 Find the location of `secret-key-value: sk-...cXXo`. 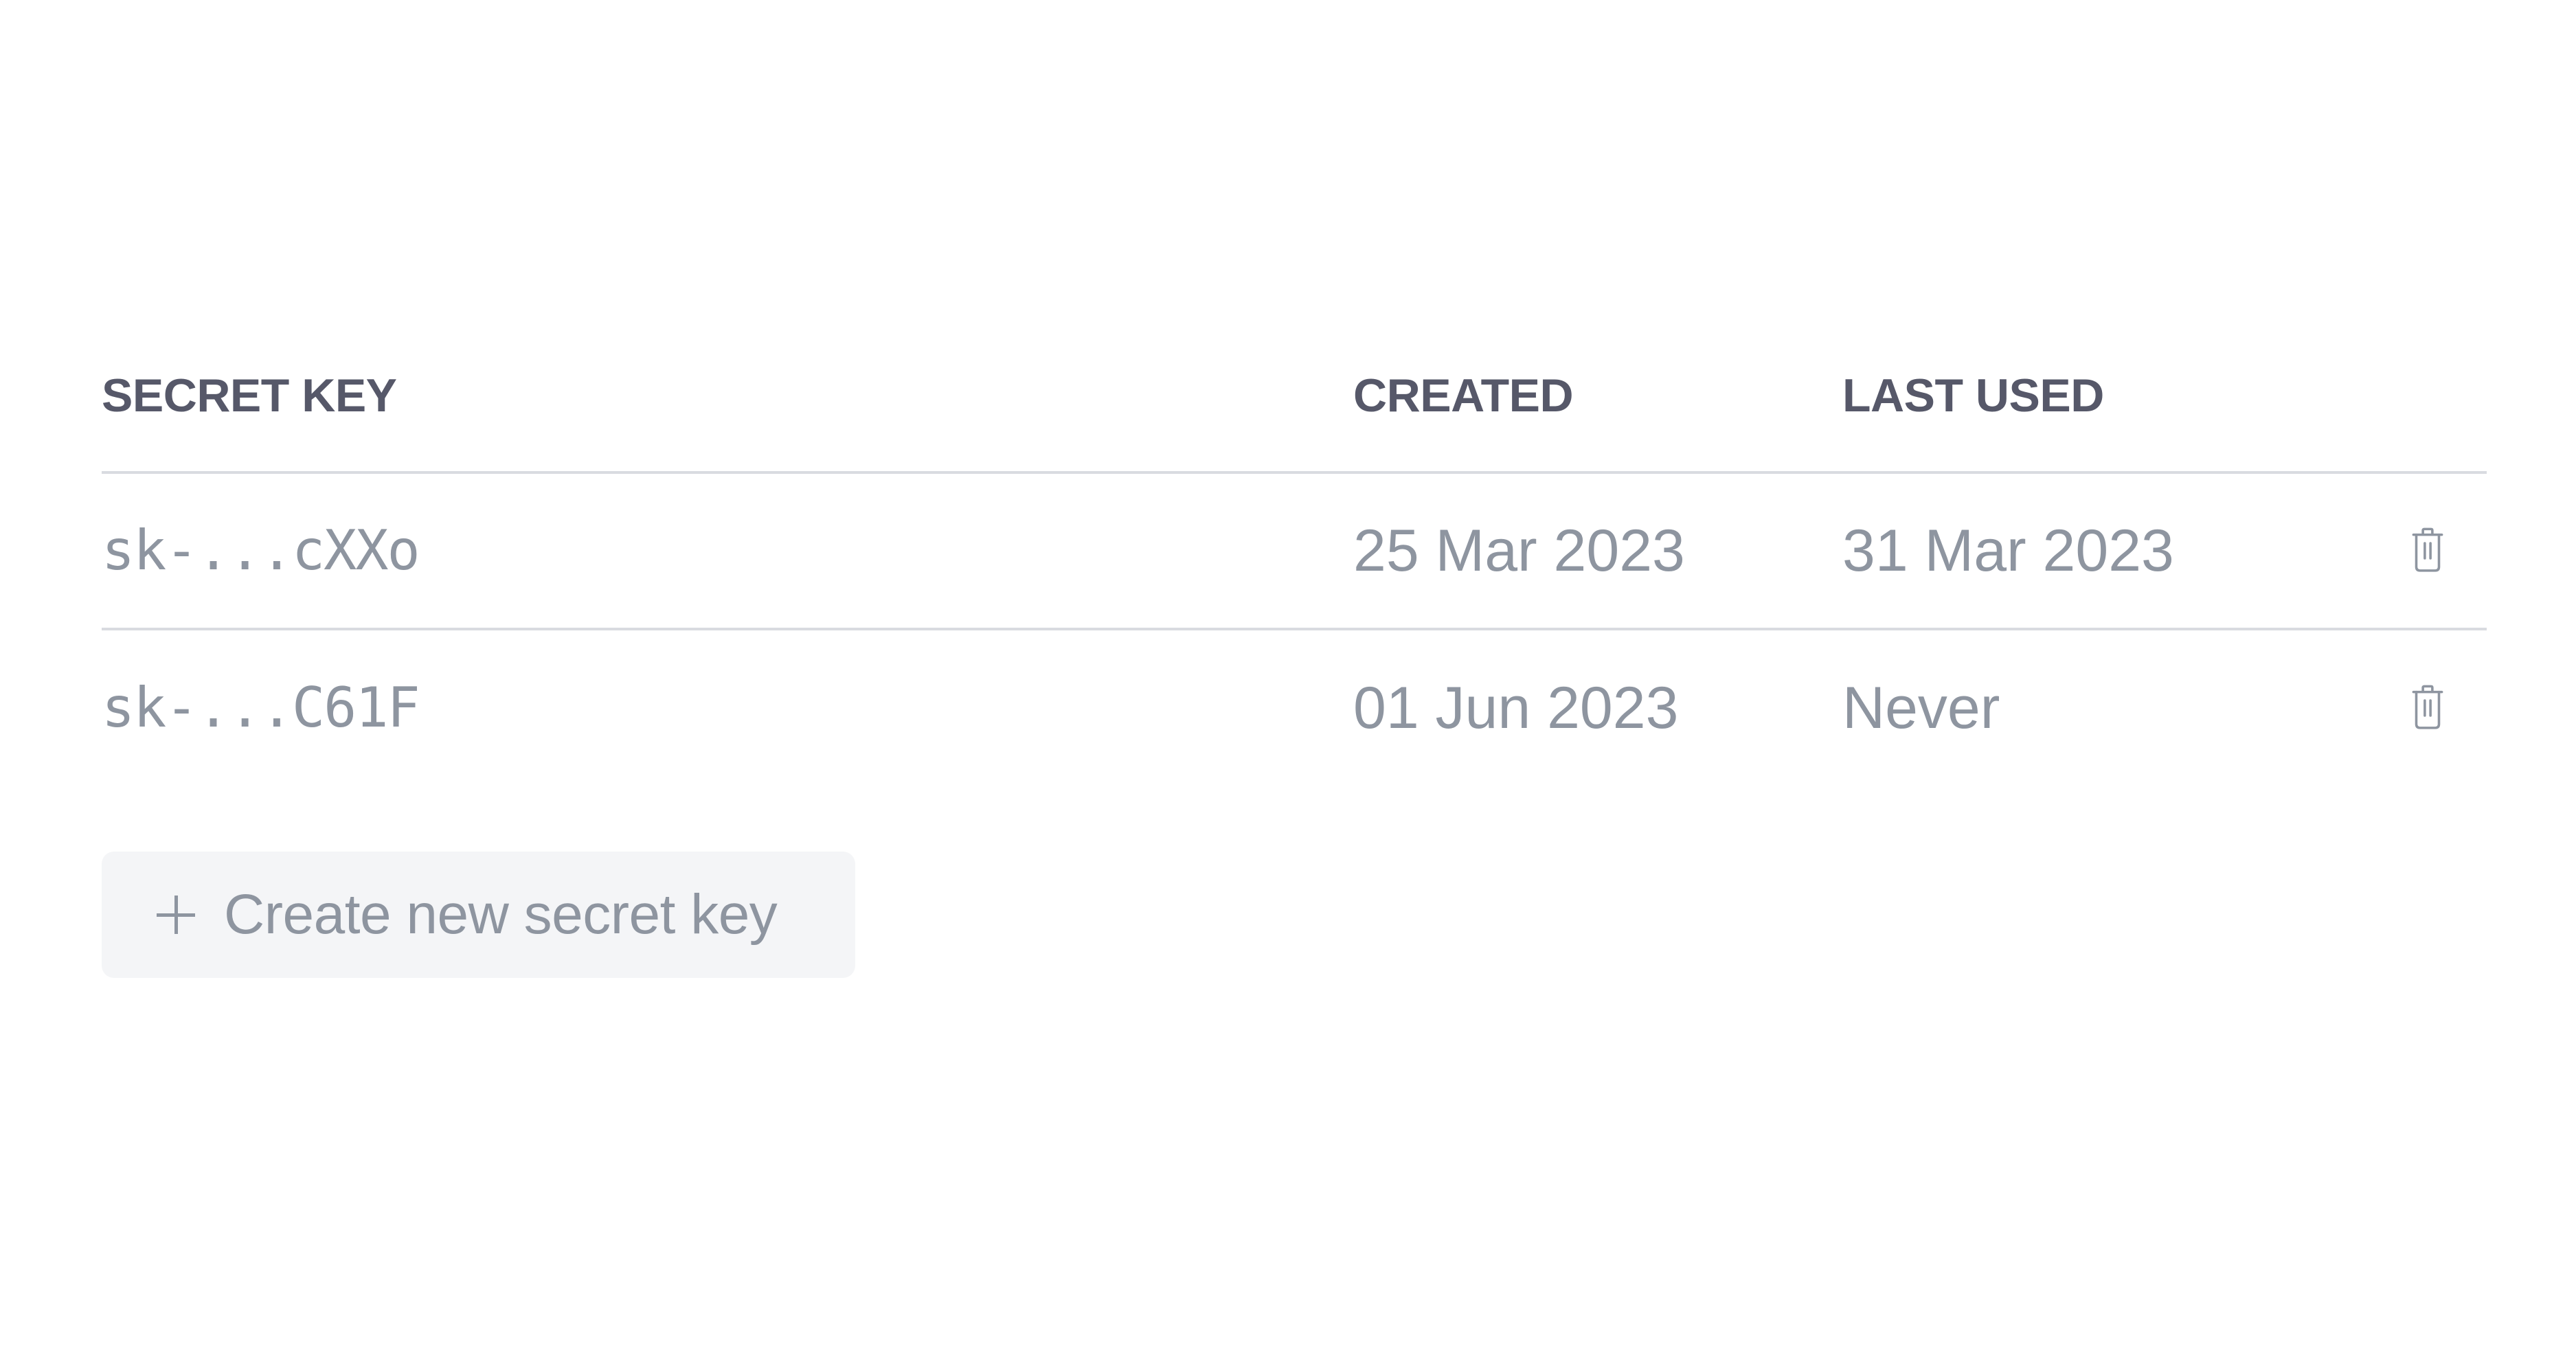

secret-key-value: sk-...cXXo is located at coordinates (261, 550).